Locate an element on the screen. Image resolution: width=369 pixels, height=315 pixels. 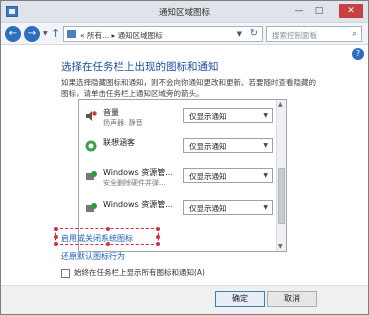
restore-default-link: 还原默认图标行为 is located at coordinates (93, 256).